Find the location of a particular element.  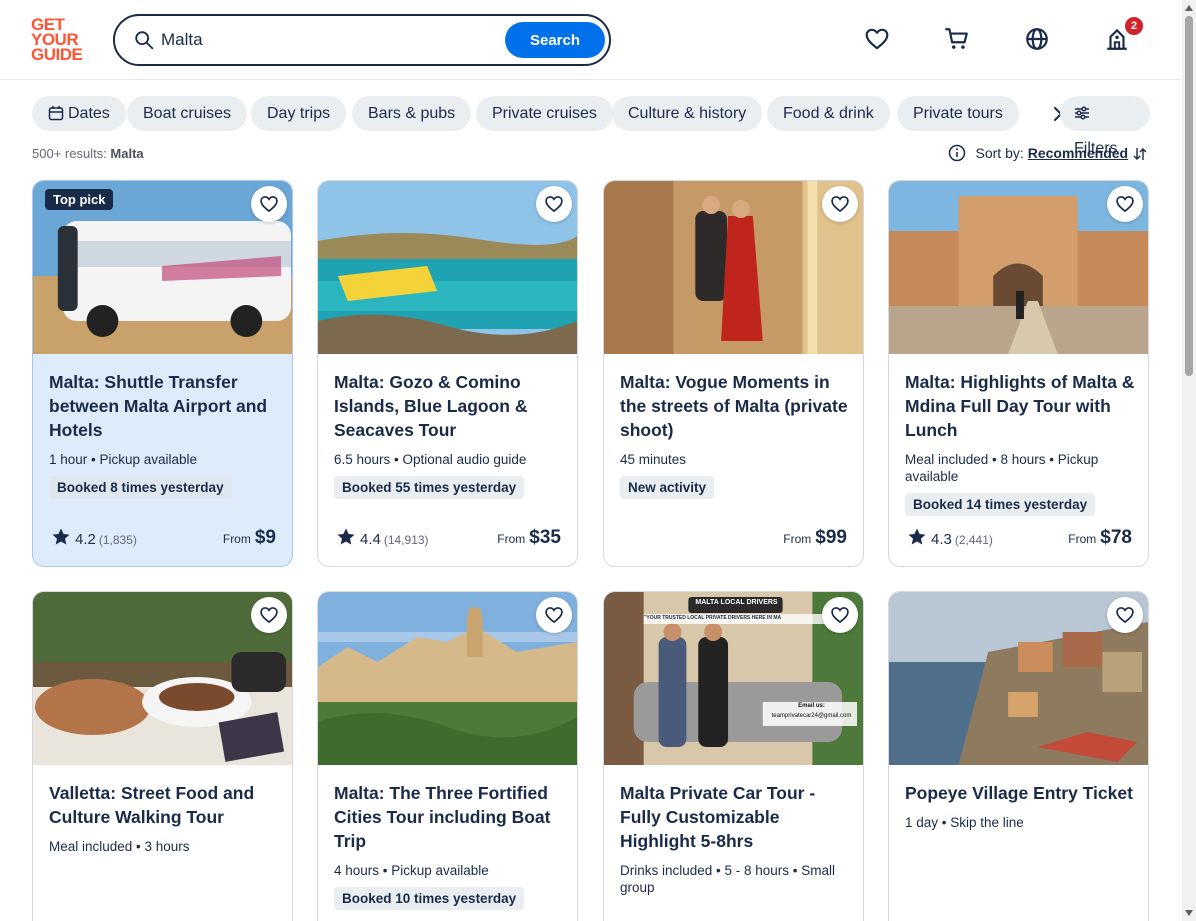

booked-badge: Booked 55 times yesterday is located at coordinates (429, 487).